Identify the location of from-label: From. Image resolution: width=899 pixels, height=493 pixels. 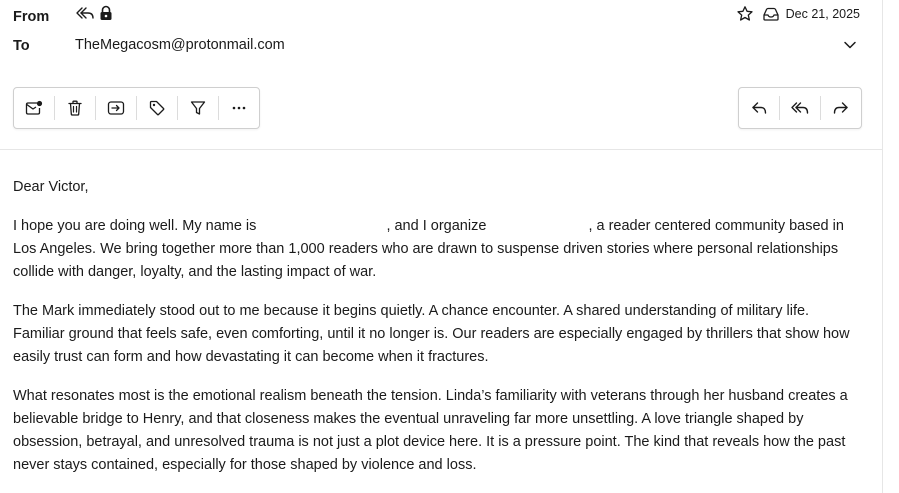
(31, 17).